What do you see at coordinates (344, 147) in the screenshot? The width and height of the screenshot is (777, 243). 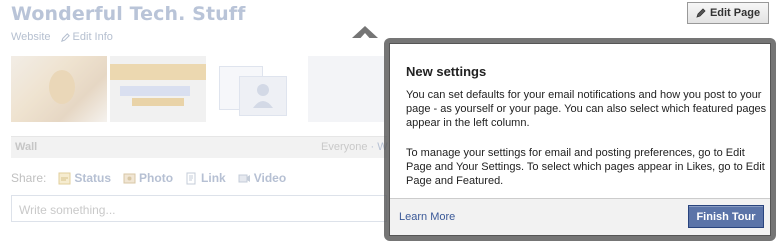 I see `wall-filter-label: Everyone` at bounding box center [344, 147].